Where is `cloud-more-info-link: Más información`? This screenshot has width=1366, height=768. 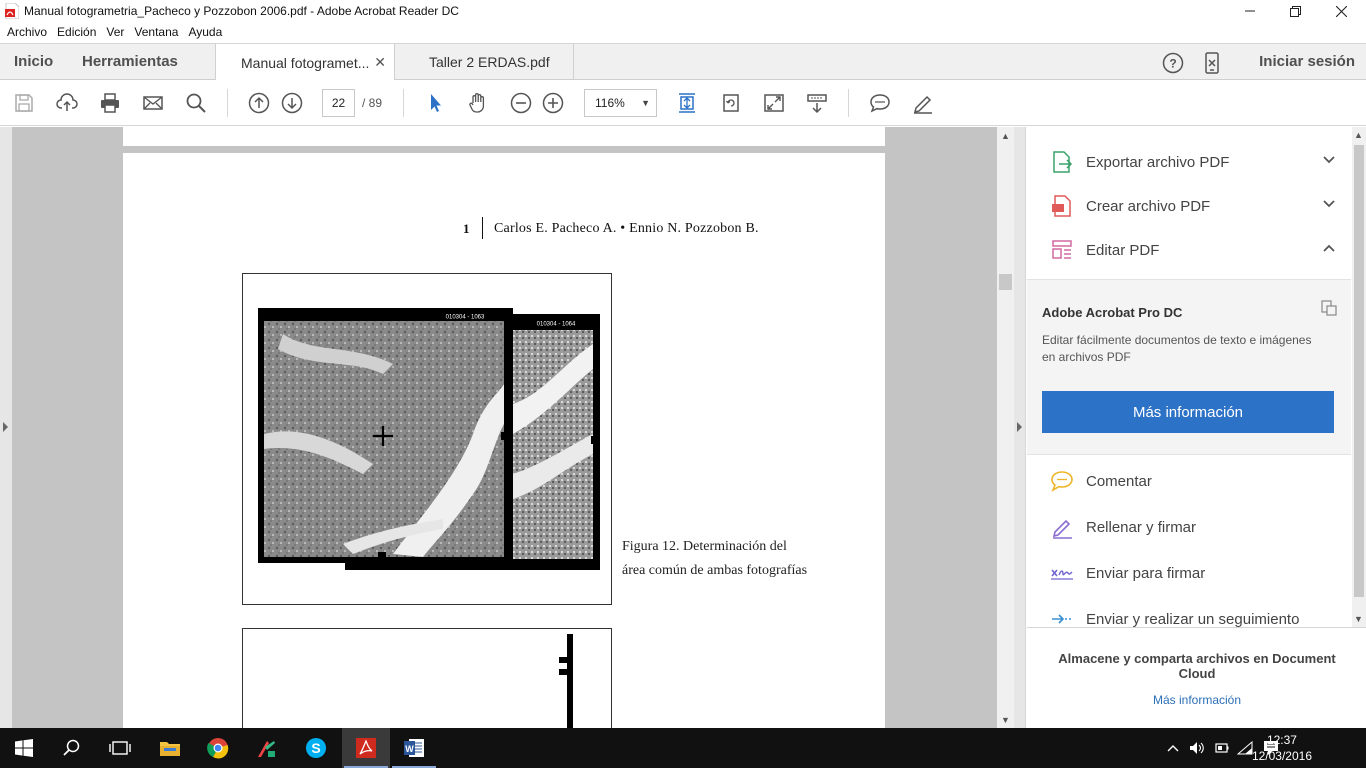
cloud-more-info-link: Más información is located at coordinates (1197, 700).